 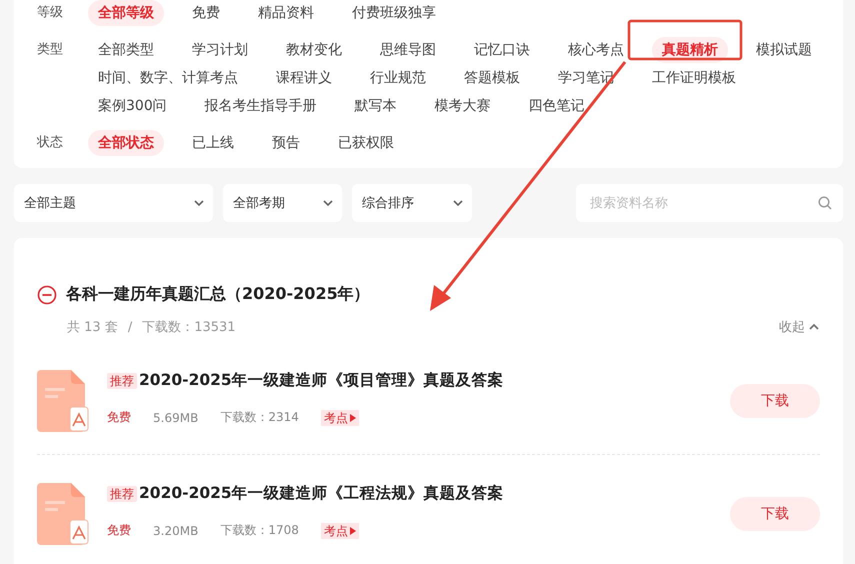 What do you see at coordinates (126, 50) in the screenshot?
I see `filter-option: 全部类型` at bounding box center [126, 50].